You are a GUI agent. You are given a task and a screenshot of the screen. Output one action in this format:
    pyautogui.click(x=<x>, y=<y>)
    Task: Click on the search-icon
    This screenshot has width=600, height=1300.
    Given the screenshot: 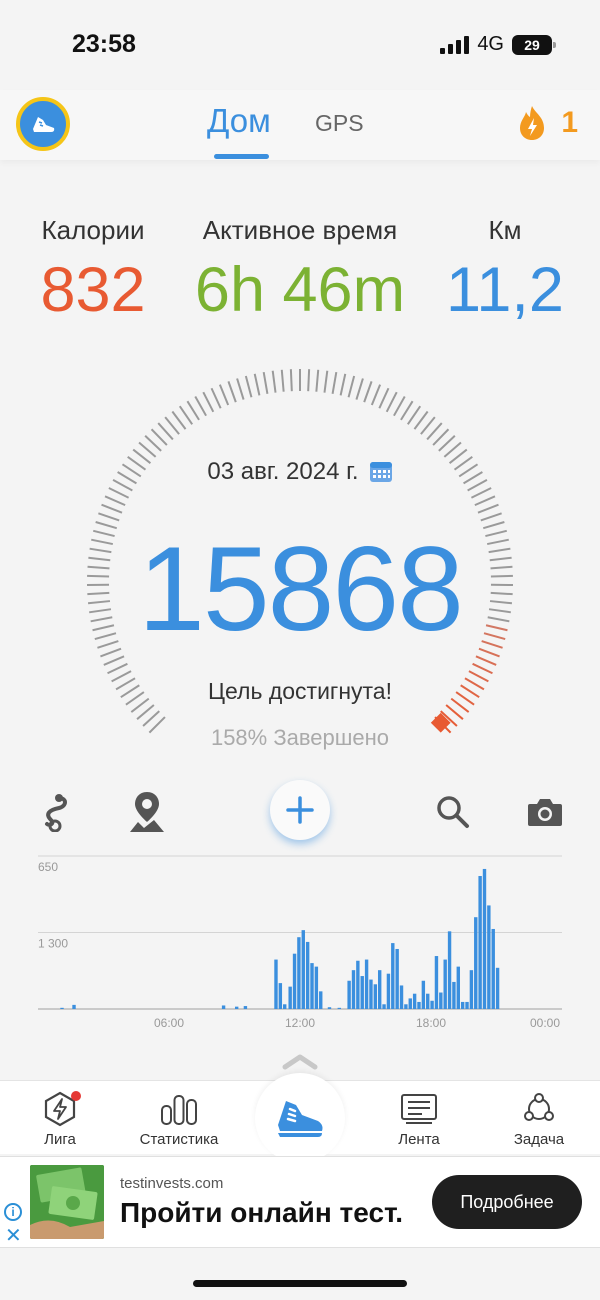 What is the action you would take?
    pyautogui.click(x=453, y=812)
    